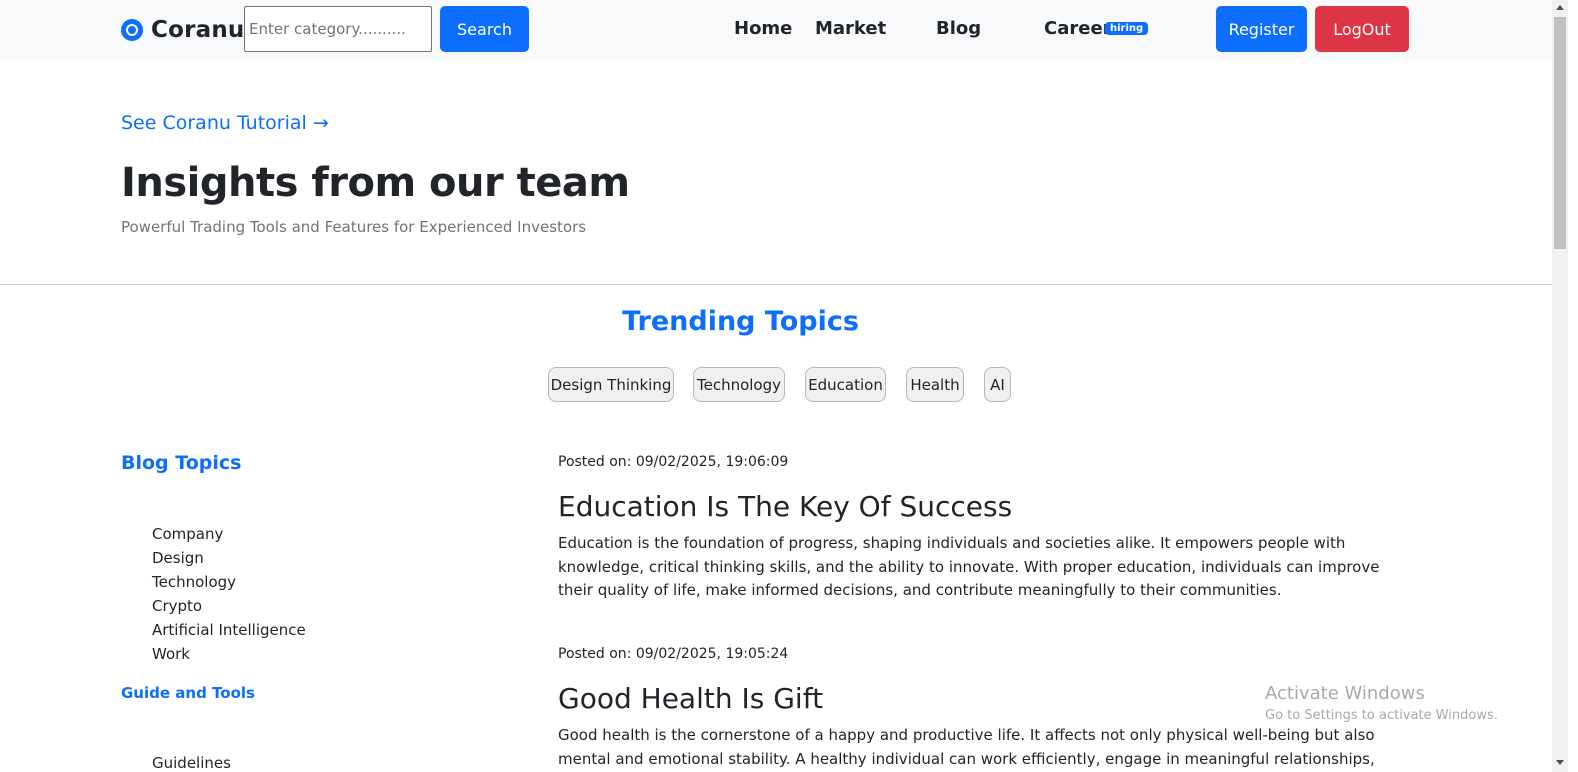 The height and width of the screenshot is (772, 1578). What do you see at coordinates (776, 284) in the screenshot?
I see `section-divider` at bounding box center [776, 284].